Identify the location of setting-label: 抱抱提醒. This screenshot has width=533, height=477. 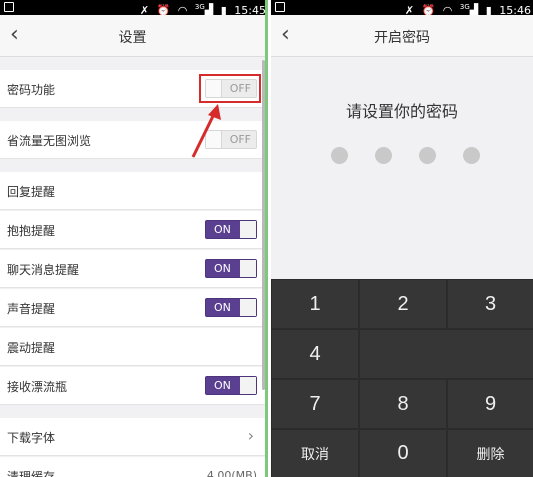
(31, 231).